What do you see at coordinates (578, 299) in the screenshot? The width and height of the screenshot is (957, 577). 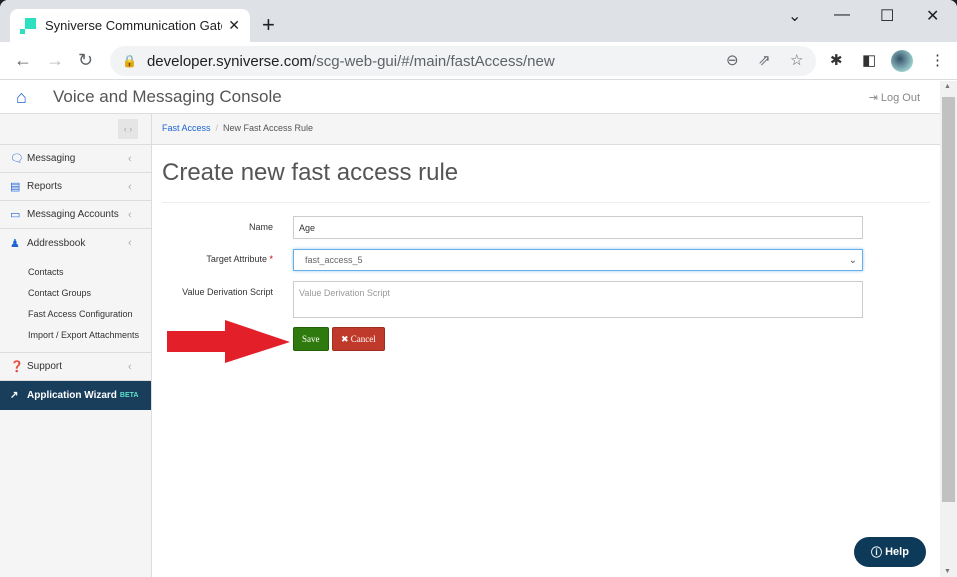 I see `value-derivation-script-textarea: Value Derivation Script` at bounding box center [578, 299].